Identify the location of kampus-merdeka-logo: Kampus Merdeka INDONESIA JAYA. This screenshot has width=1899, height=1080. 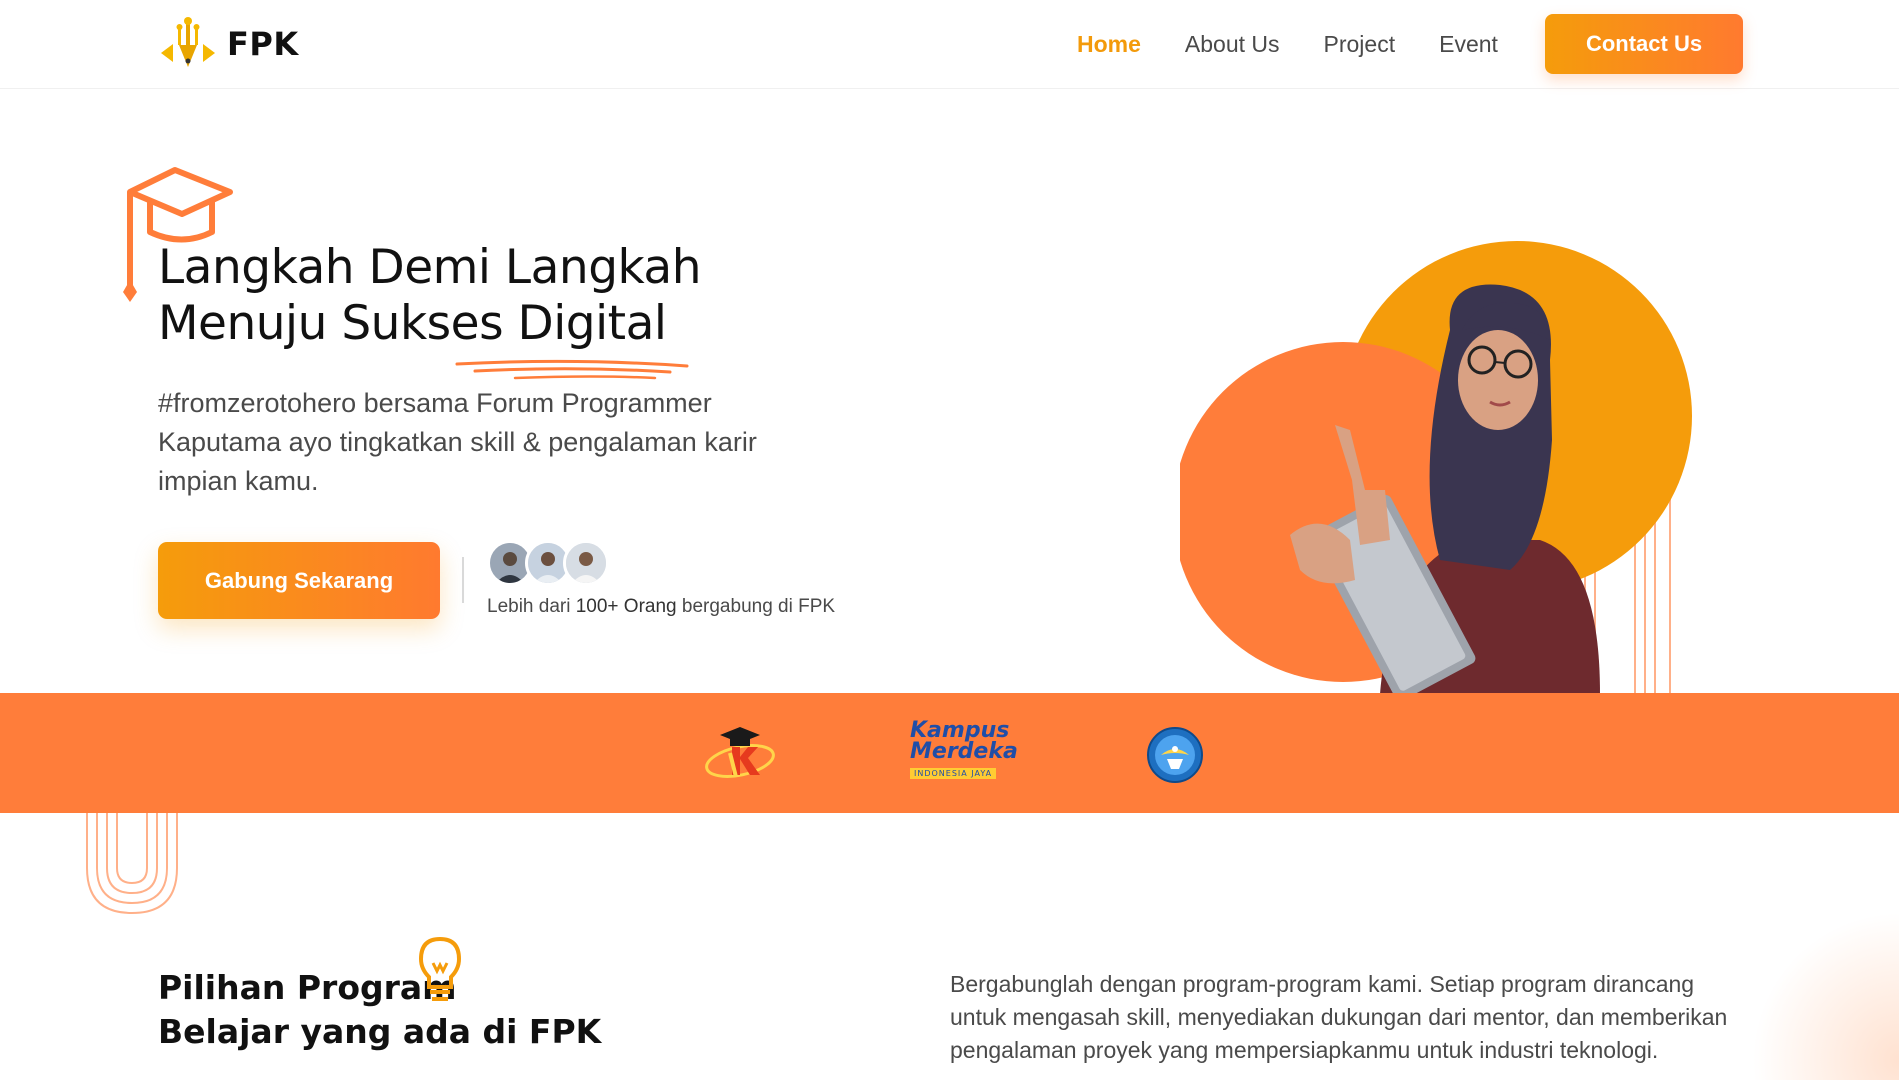
(965, 759).